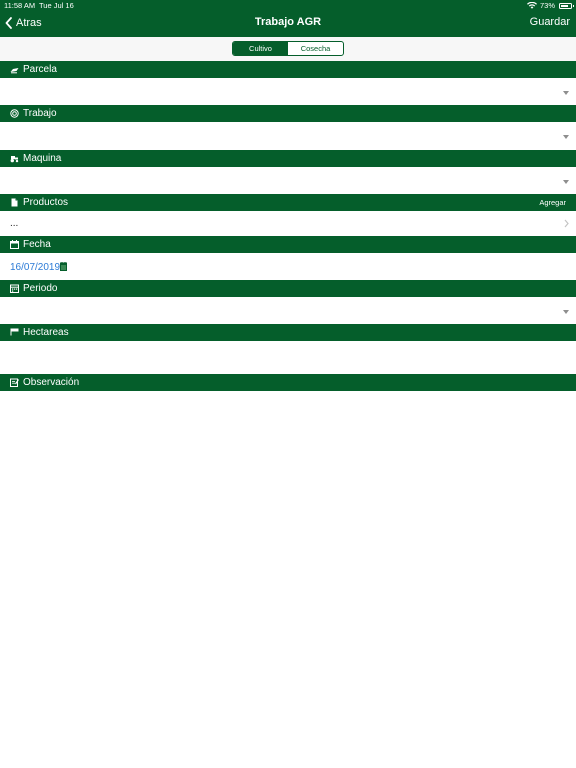 This screenshot has height=768, width=576. Describe the element at coordinates (288, 310) in the screenshot. I see `periodo-picker` at that location.